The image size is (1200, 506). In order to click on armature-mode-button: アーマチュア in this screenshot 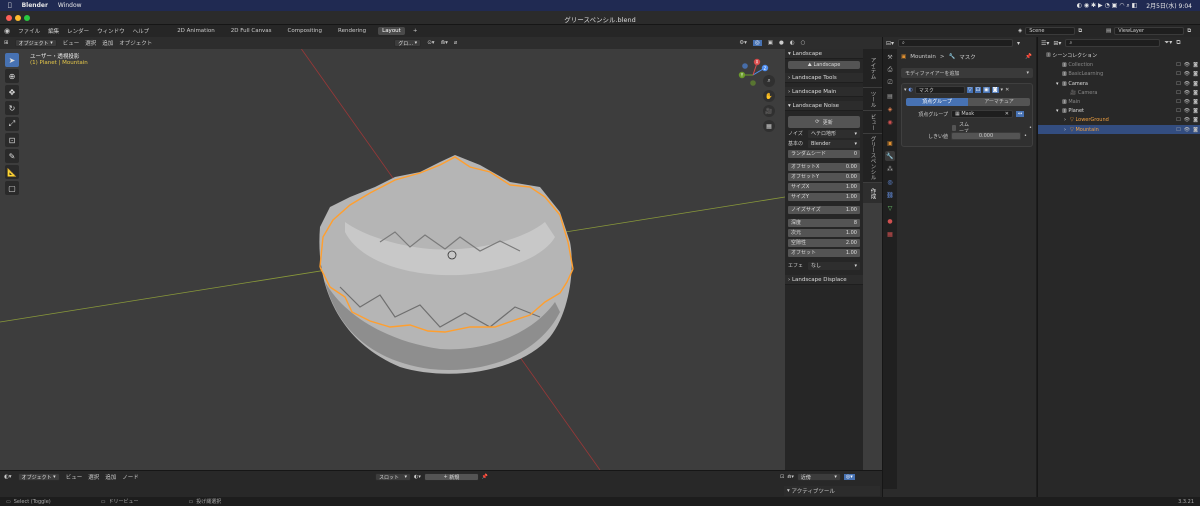, I will do `click(999, 102)`.